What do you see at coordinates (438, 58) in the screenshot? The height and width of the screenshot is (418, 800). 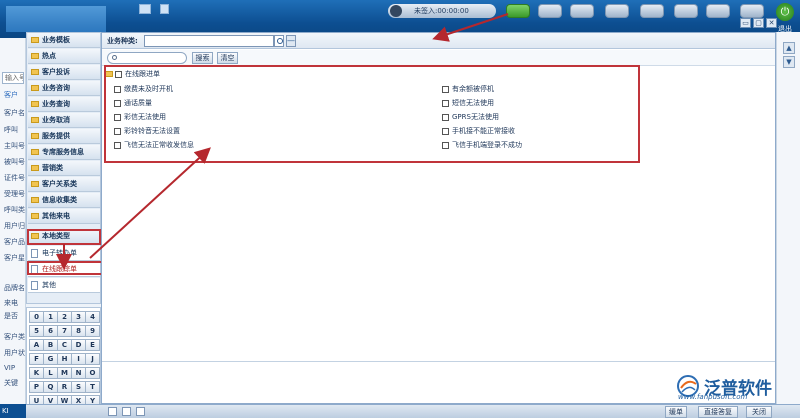 I see `search-bar: 搜索 清空` at bounding box center [438, 58].